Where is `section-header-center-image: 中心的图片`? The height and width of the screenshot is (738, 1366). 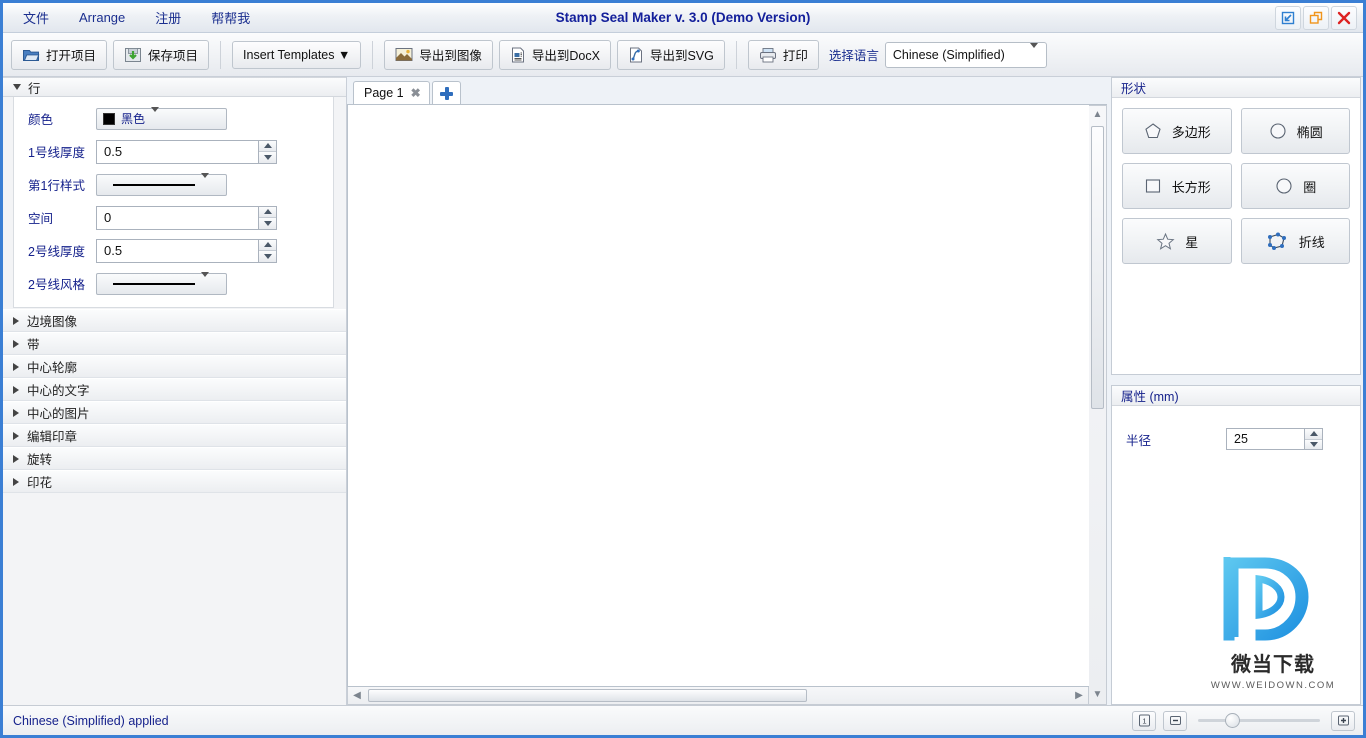
section-header-center-image: 中心的图片 is located at coordinates (174, 412).